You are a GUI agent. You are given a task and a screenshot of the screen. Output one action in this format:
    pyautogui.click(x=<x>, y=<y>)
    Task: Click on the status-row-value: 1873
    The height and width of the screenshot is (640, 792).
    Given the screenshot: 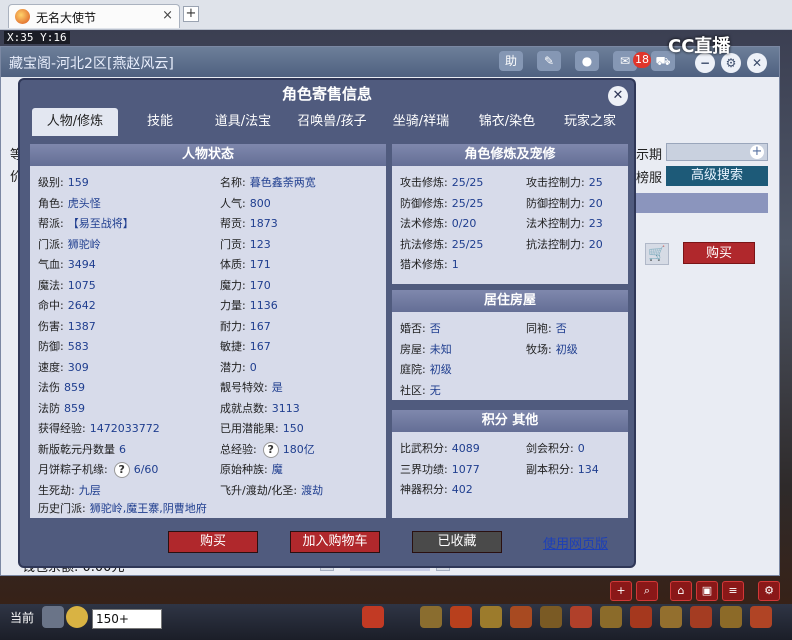 What is the action you would take?
    pyautogui.click(x=263, y=223)
    